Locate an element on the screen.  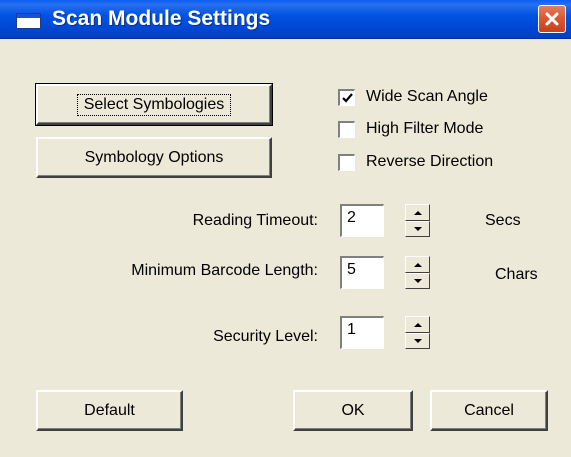
select-symbologies-button: Select Symbologies is located at coordinates (154, 104).